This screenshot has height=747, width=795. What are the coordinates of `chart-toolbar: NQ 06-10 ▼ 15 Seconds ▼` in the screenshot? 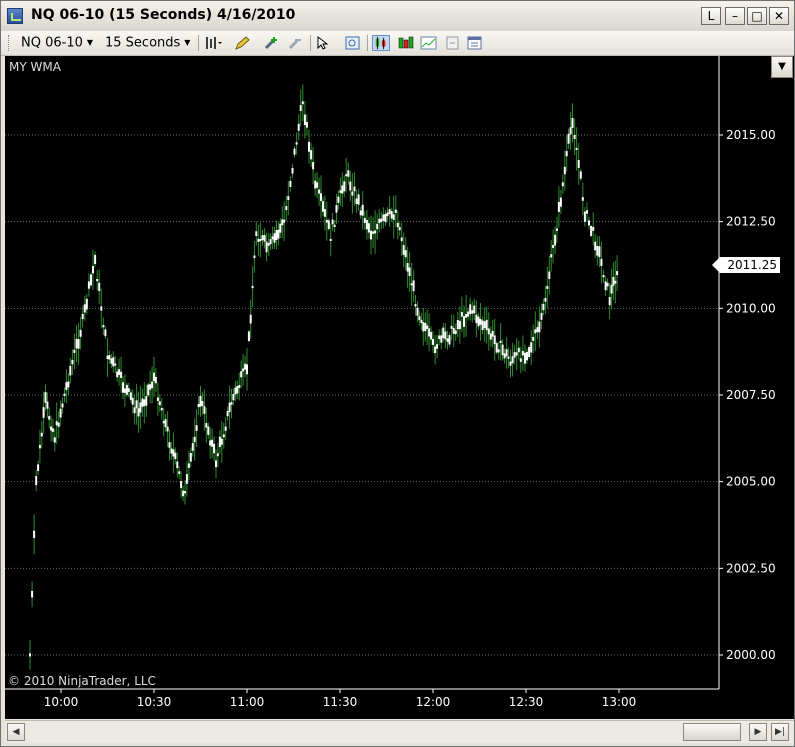 It's located at (397, 43).